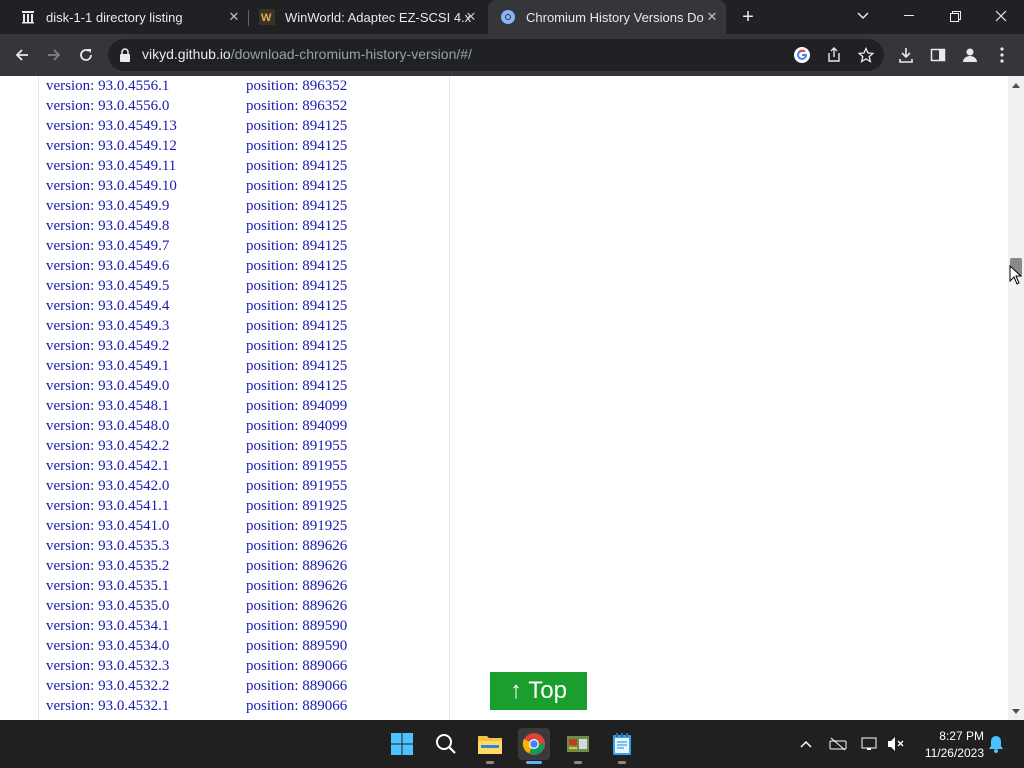  Describe the element at coordinates (107, 106) in the screenshot. I see `version-link: version: 93.0.4556.0` at that location.